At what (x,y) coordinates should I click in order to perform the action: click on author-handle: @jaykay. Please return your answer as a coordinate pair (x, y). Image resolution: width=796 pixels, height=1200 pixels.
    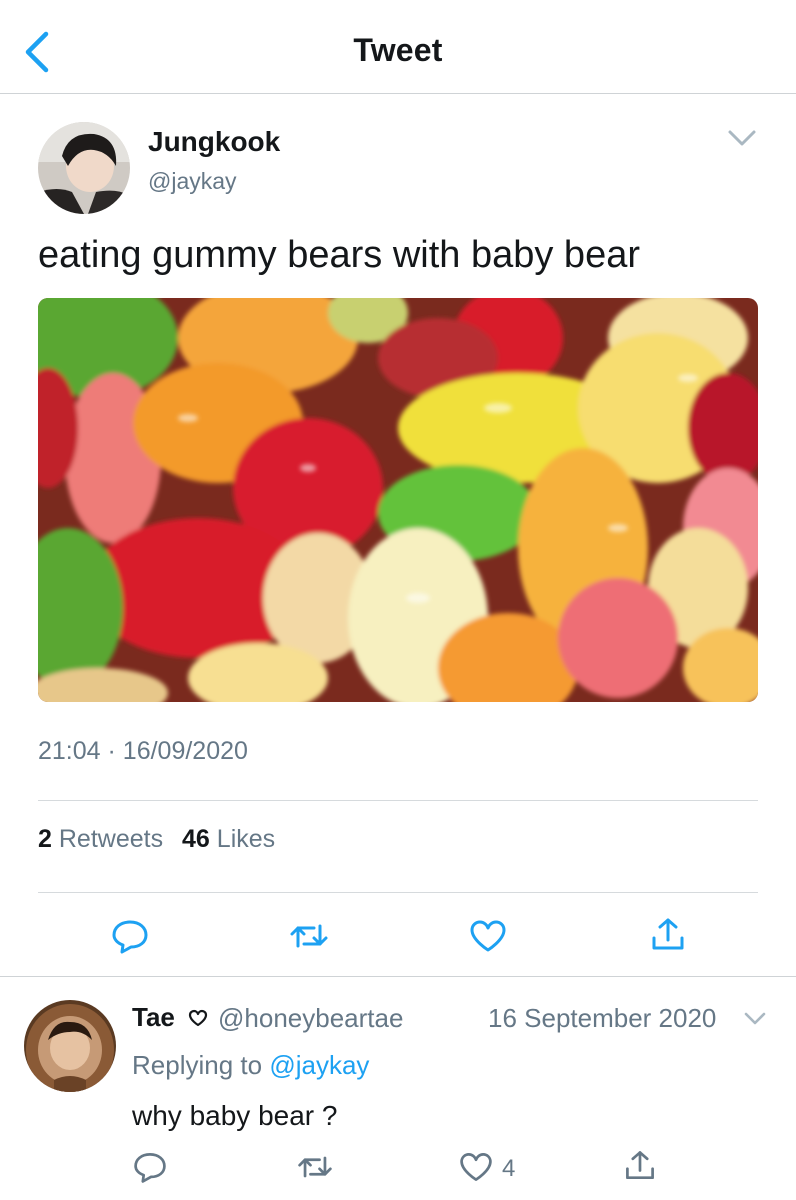
    Looking at the image, I should click on (192, 181).